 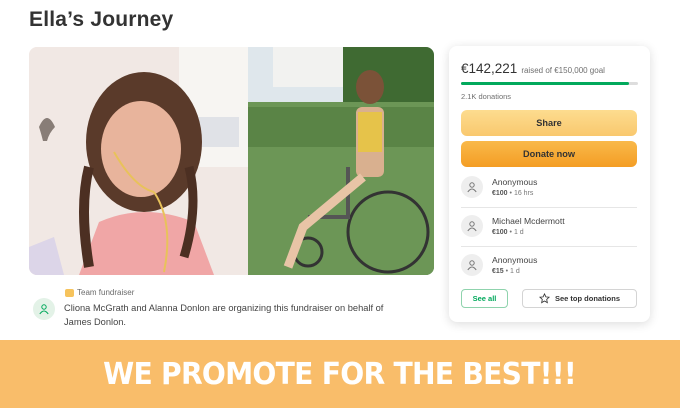 I want to click on progress-bar, so click(x=549, y=83).